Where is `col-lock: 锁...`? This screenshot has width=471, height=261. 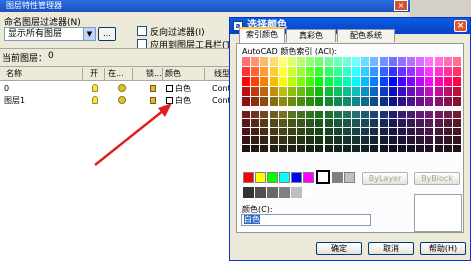 col-lock: 锁... is located at coordinates (154, 73).